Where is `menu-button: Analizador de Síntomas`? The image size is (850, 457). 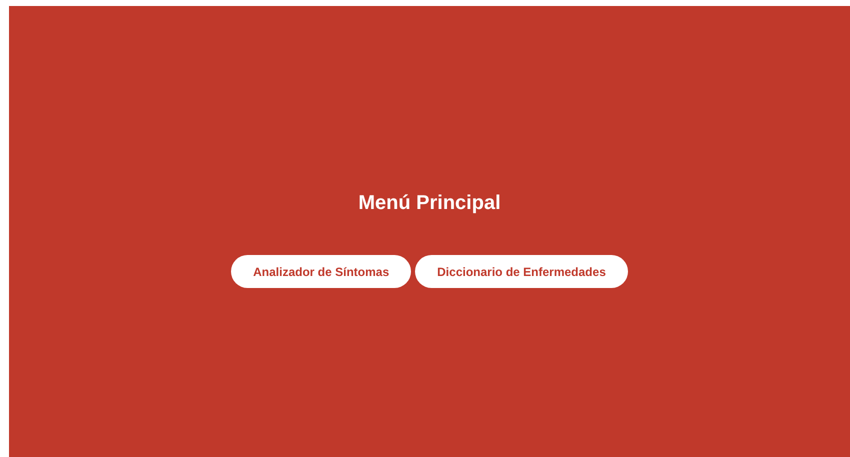 menu-button: Analizador de Síntomas is located at coordinates (321, 271).